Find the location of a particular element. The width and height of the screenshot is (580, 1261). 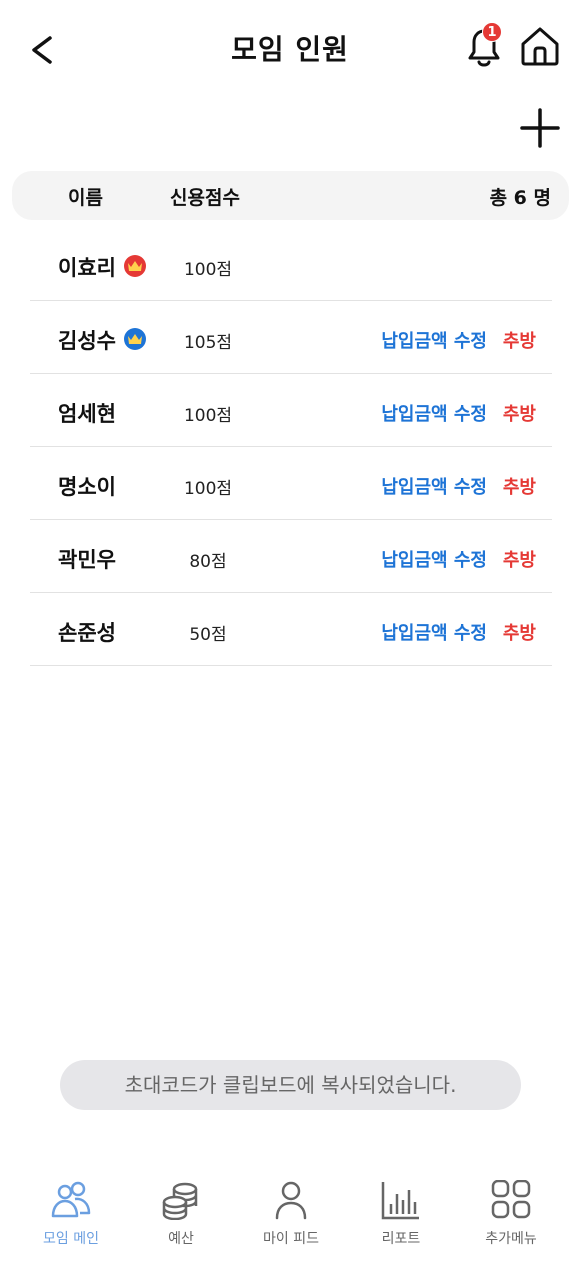

member-row: 이효리 100점 is located at coordinates (291, 264).